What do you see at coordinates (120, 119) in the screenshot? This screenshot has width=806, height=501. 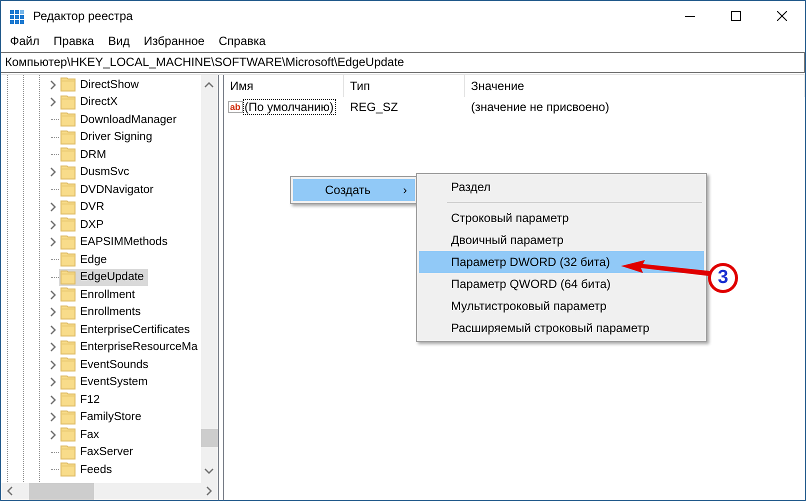 I see `tree-node: DownloadManager` at bounding box center [120, 119].